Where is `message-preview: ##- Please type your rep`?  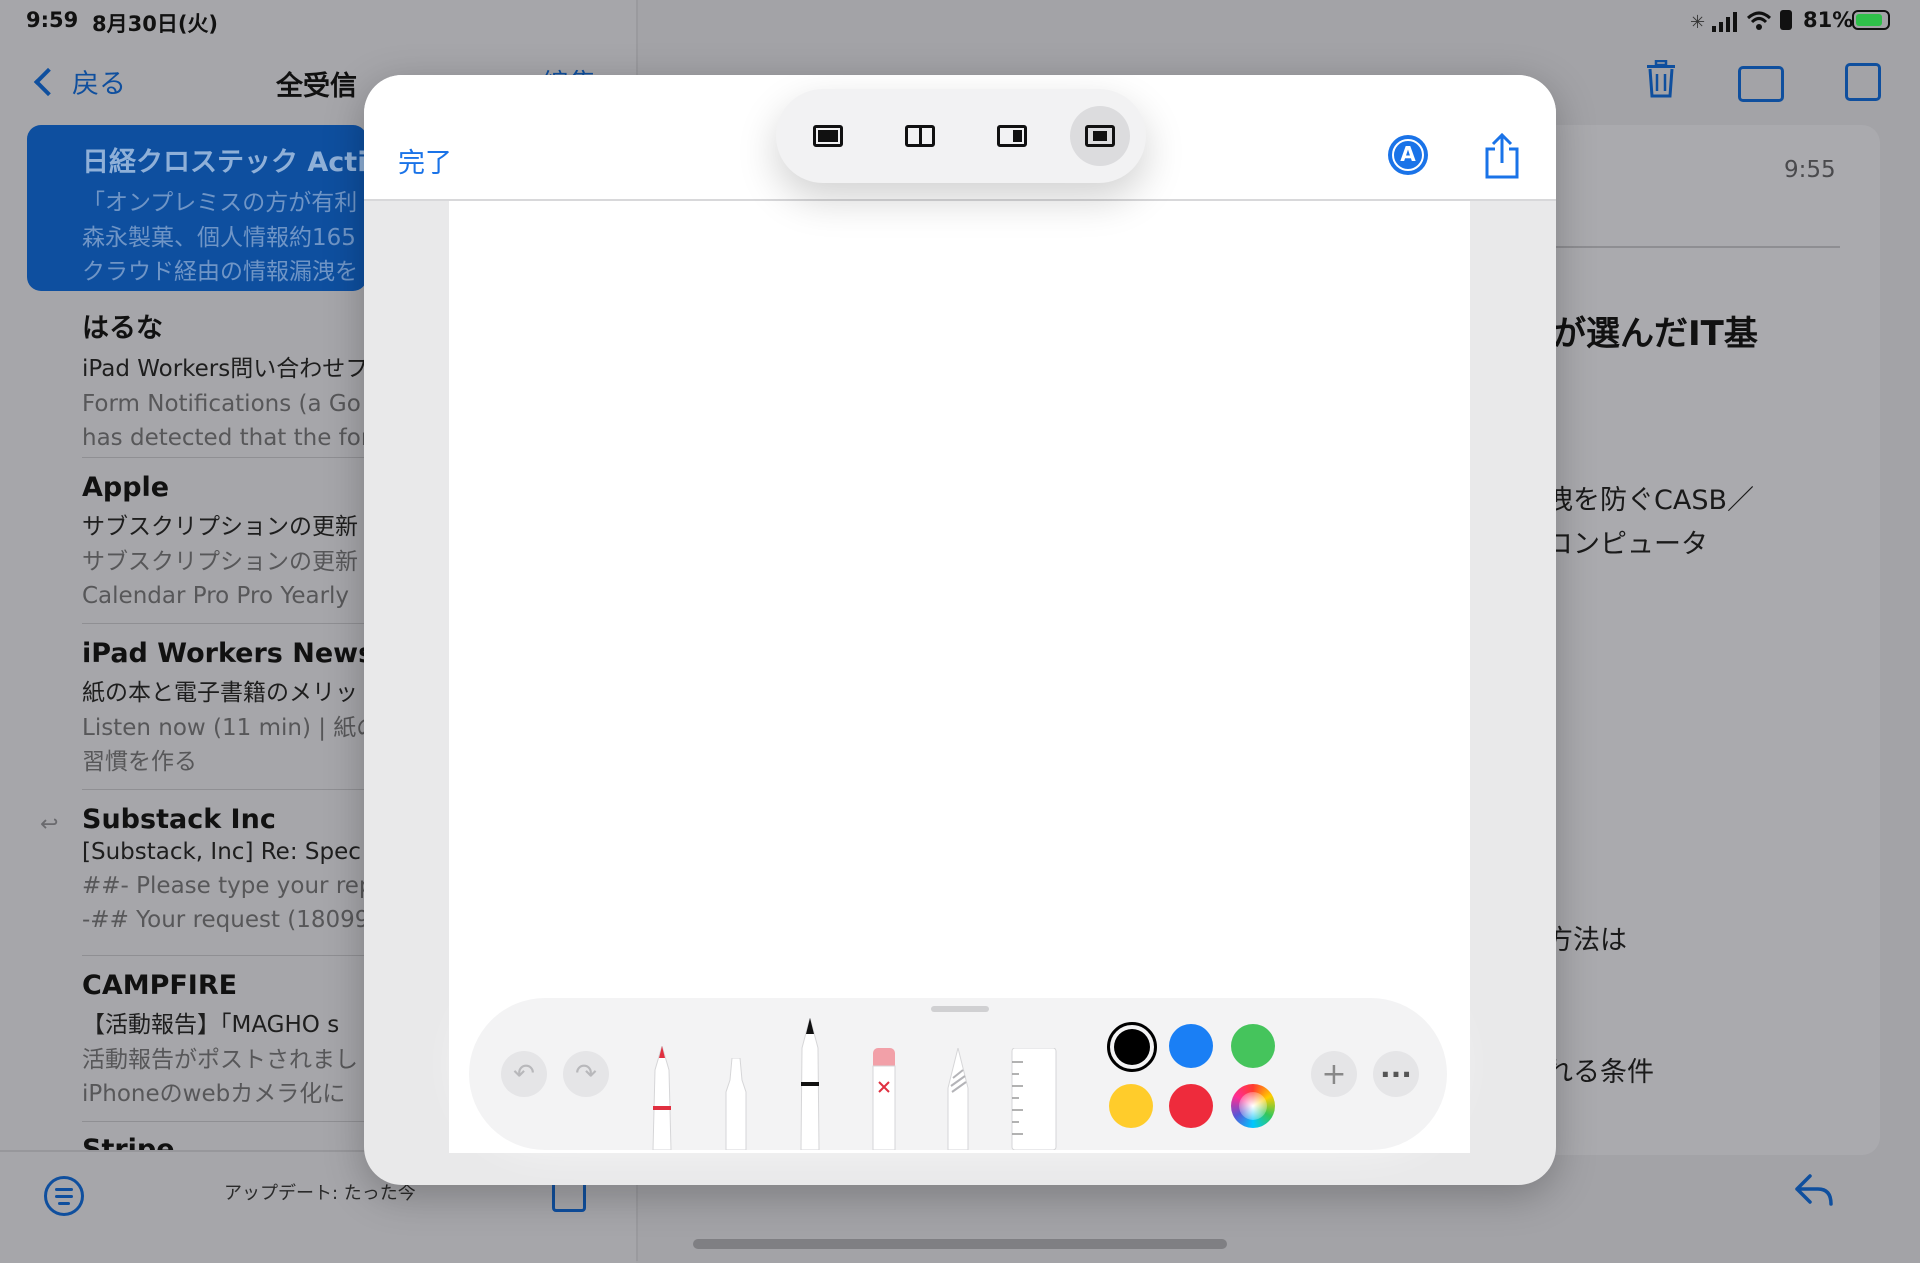
message-preview: ##- Please type your rep is located at coordinates (228, 886).